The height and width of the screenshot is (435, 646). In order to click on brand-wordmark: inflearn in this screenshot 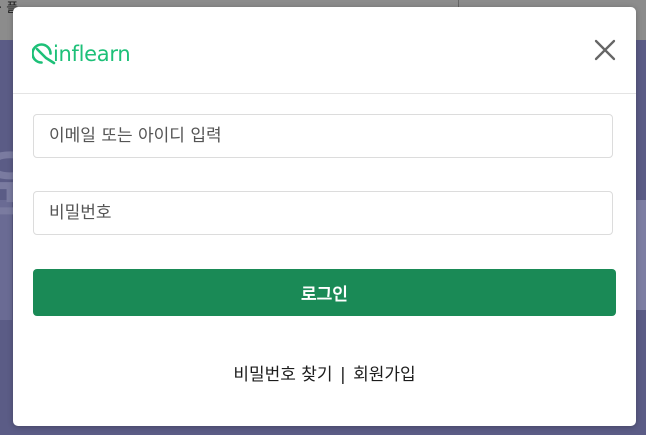, I will do `click(91, 54)`.